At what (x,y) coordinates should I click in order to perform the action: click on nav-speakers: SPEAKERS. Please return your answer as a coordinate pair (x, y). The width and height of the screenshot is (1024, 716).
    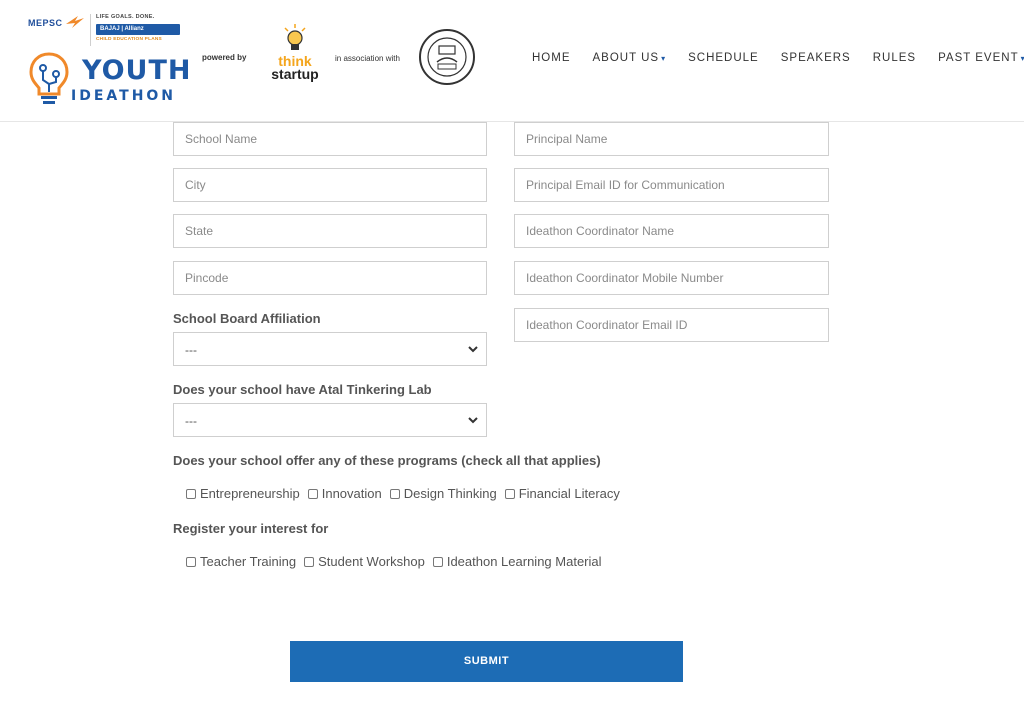
    Looking at the image, I should click on (816, 58).